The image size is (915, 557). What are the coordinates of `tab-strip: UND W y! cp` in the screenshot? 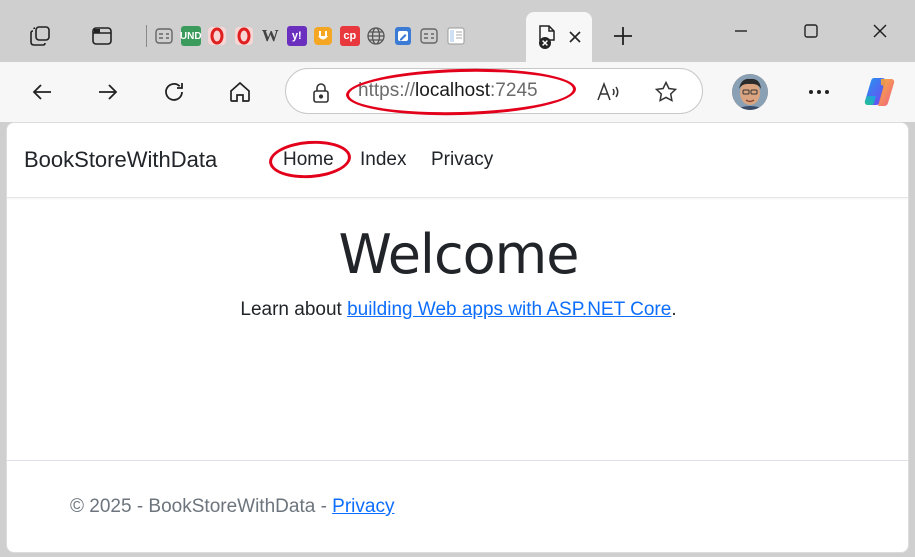 It's located at (457, 31).